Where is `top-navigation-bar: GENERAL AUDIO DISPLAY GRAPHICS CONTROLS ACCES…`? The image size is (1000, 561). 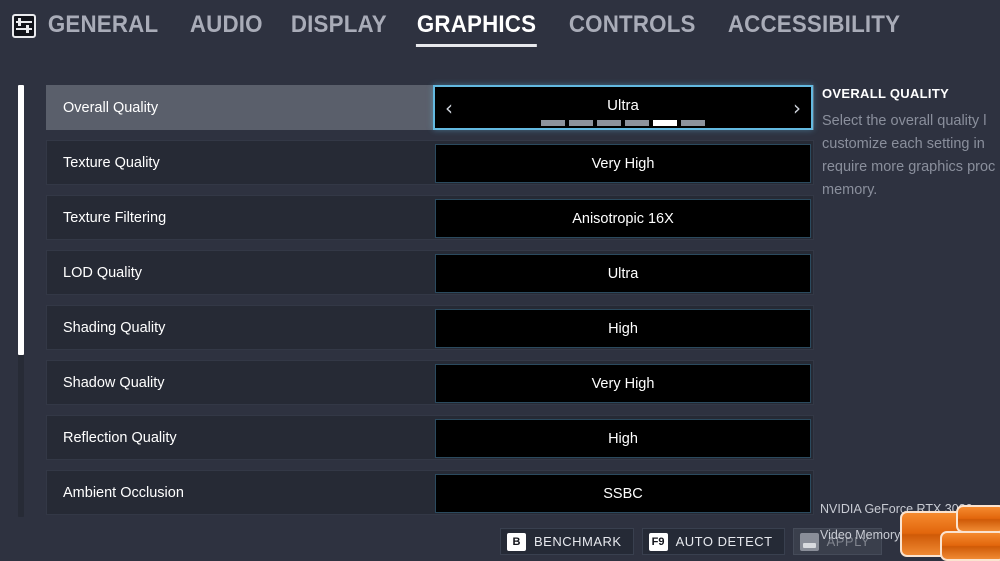 top-navigation-bar: GENERAL AUDIO DISPLAY GRAPHICS CONTROLS ACCES… is located at coordinates (500, 31).